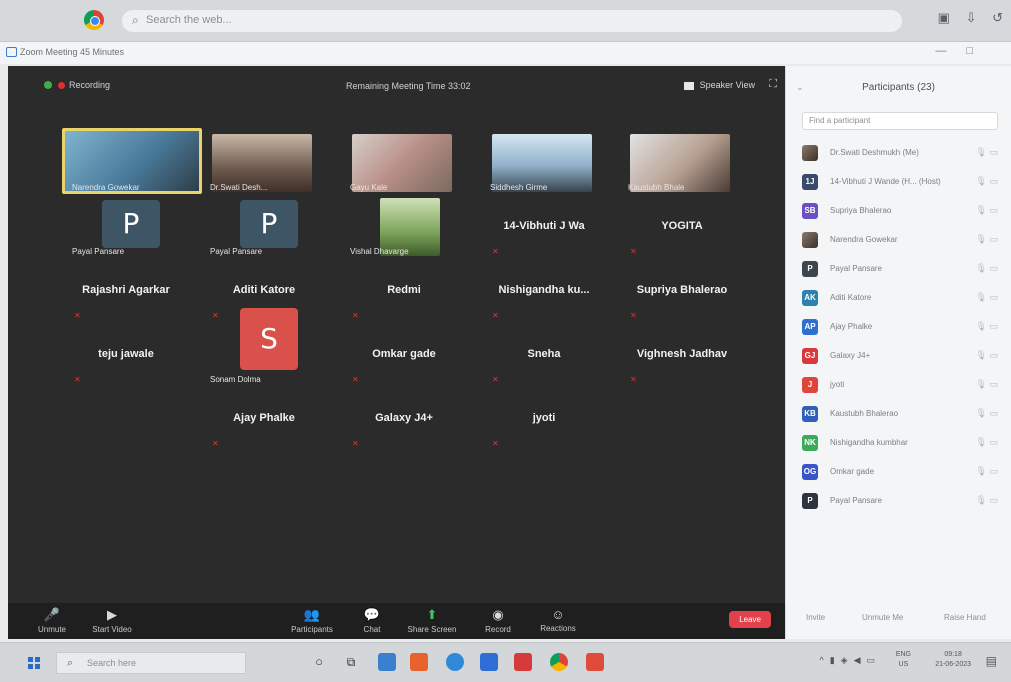 The image size is (1011, 682). Describe the element at coordinates (498, 620) in the screenshot. I see `record-button: ◉ Record` at that location.